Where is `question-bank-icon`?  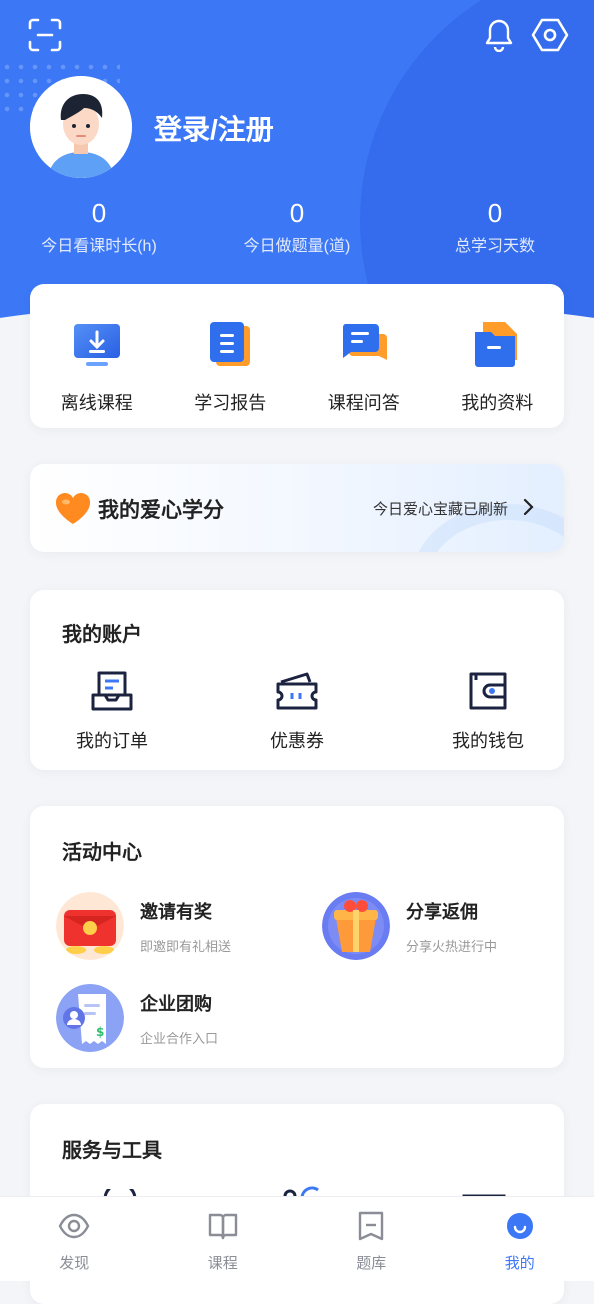 question-bank-icon is located at coordinates (371, 1228).